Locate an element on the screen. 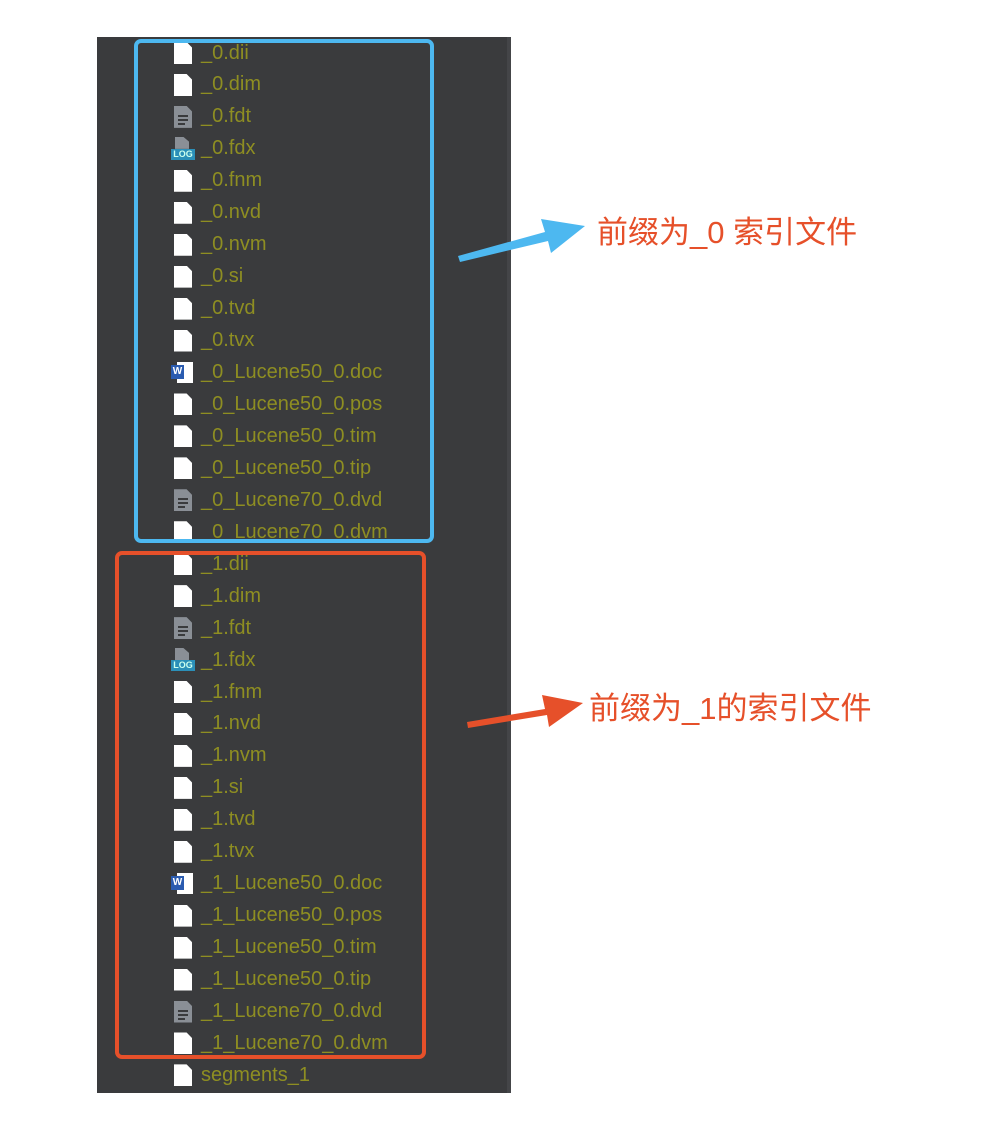 The height and width of the screenshot is (1146, 992). group-1-annotation: 前缀为_1的索引文件 is located at coordinates (730, 708).